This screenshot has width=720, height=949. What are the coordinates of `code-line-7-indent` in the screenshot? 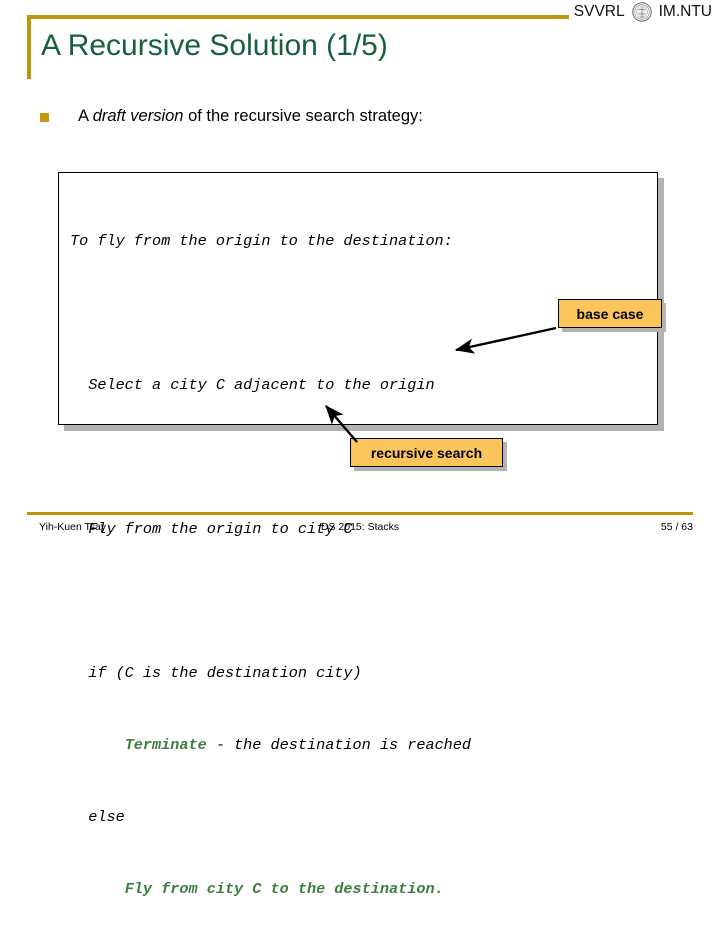 It's located at (97, 889).